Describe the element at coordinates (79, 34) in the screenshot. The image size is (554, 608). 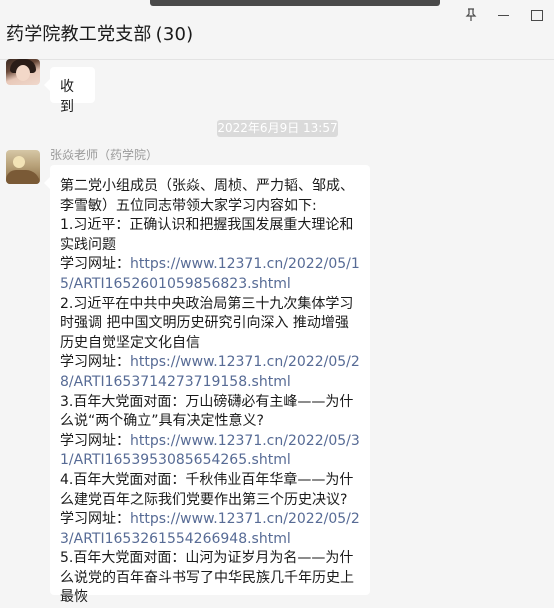
I see `chat-title-name: 药学院教工党支部` at that location.